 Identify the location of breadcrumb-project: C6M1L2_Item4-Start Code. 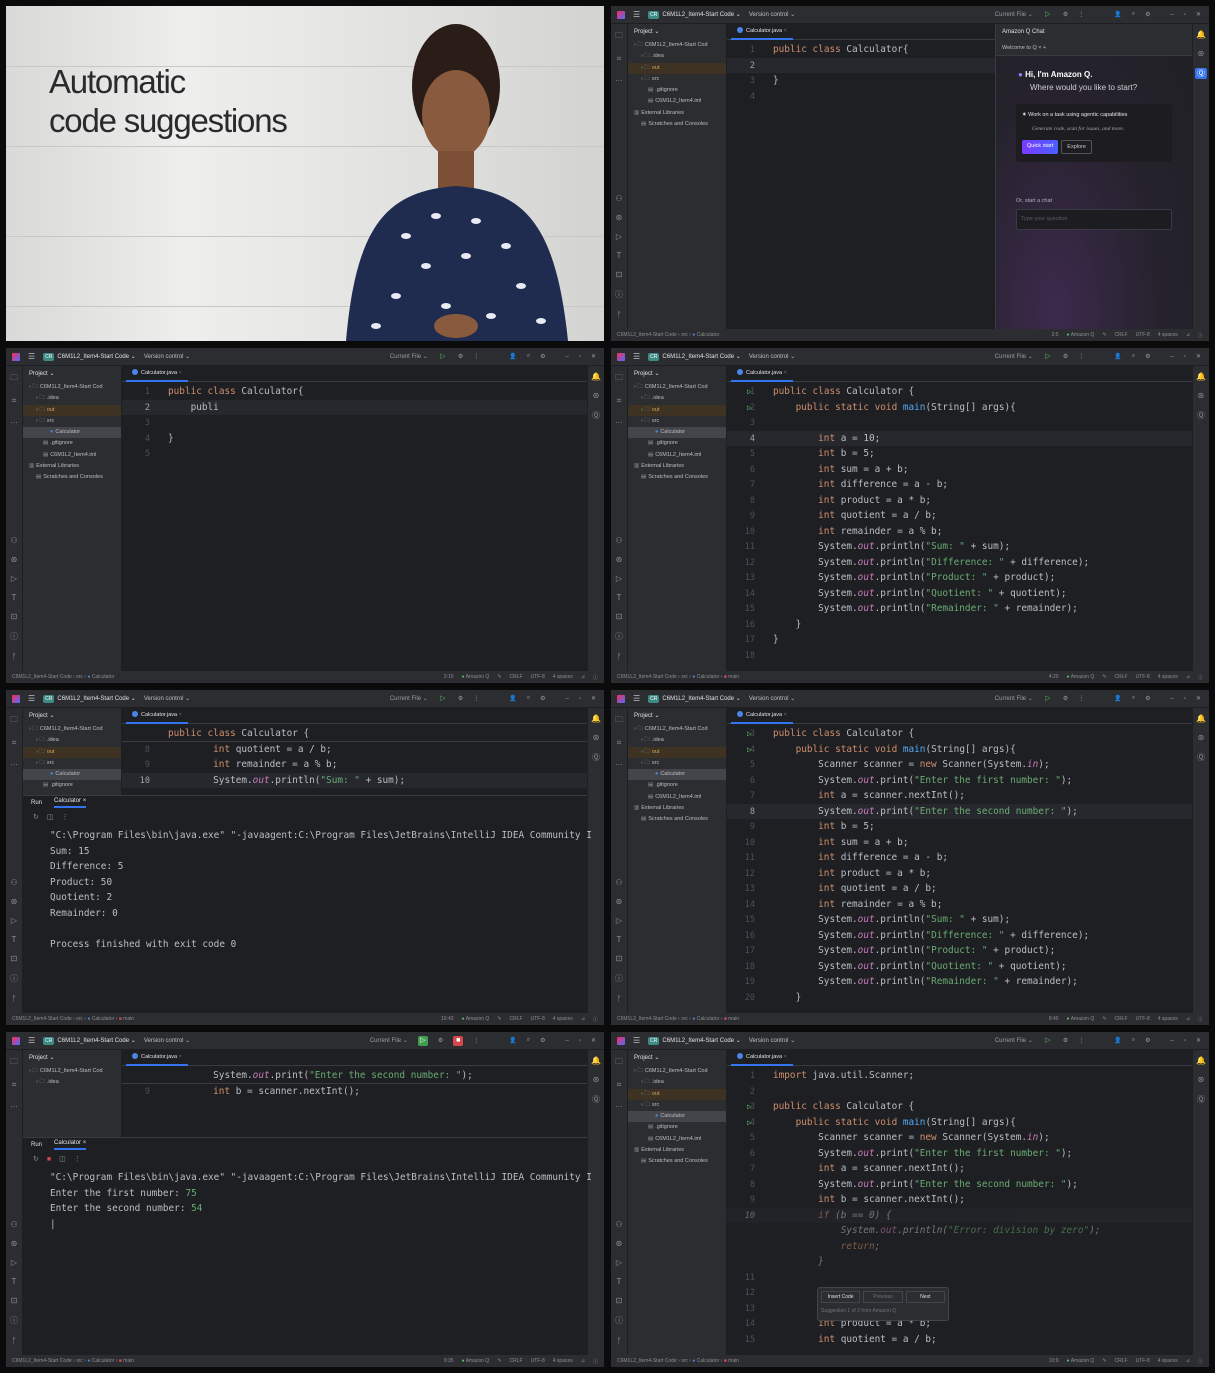
(42, 677).